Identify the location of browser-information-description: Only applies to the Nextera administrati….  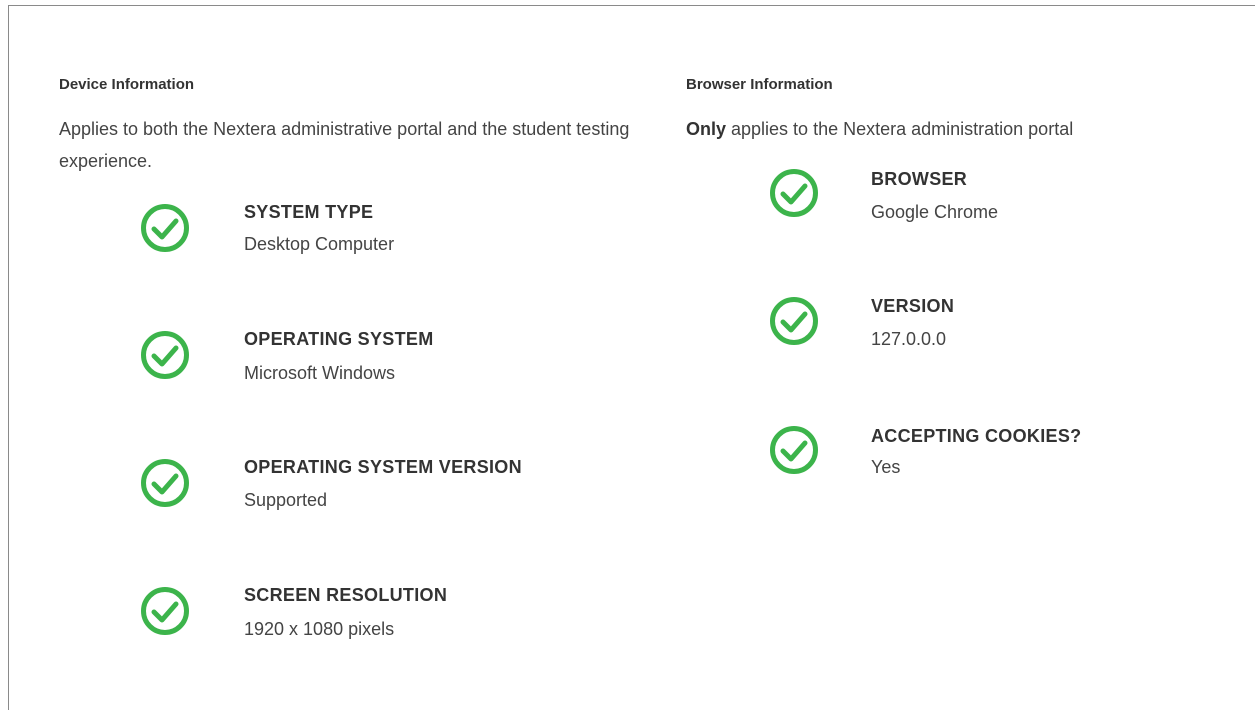
(966, 129).